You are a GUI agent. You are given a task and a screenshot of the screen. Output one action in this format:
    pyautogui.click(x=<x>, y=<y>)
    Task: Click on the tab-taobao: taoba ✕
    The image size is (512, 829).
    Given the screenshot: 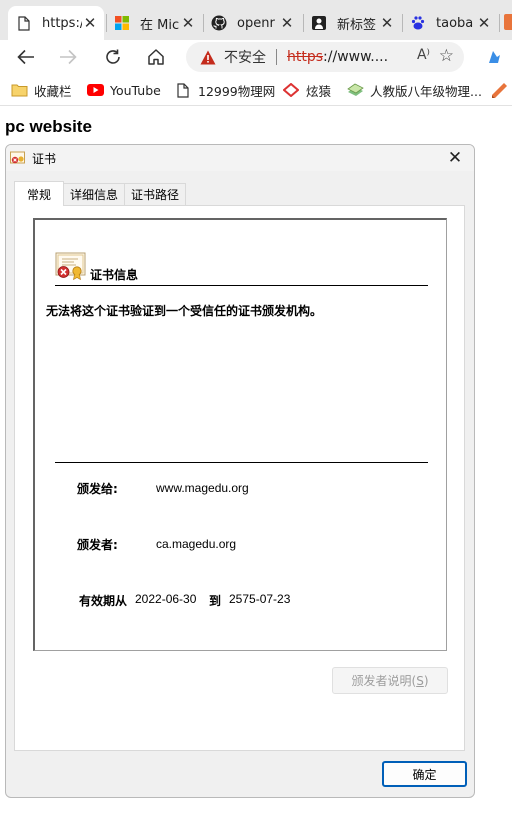 What is the action you would take?
    pyautogui.click(x=450, y=23)
    